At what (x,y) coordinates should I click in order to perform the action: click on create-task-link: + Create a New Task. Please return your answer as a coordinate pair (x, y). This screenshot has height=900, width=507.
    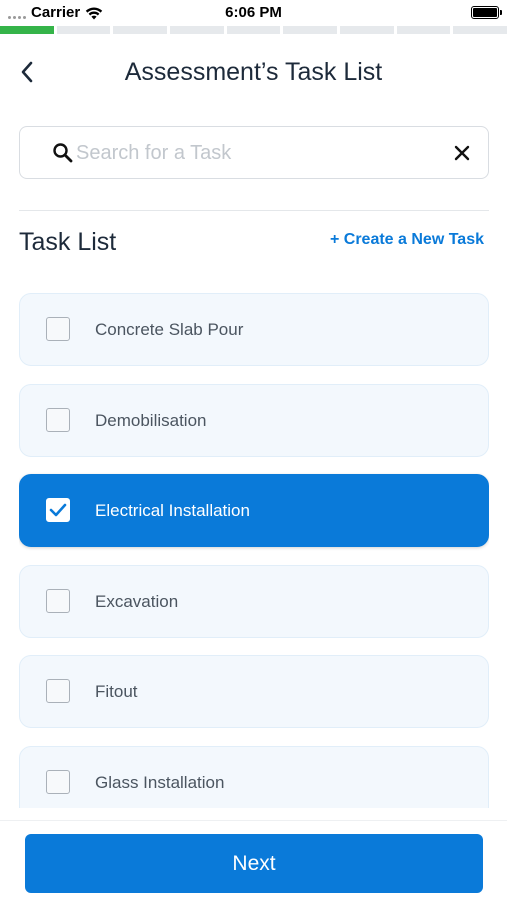
    Looking at the image, I should click on (407, 240).